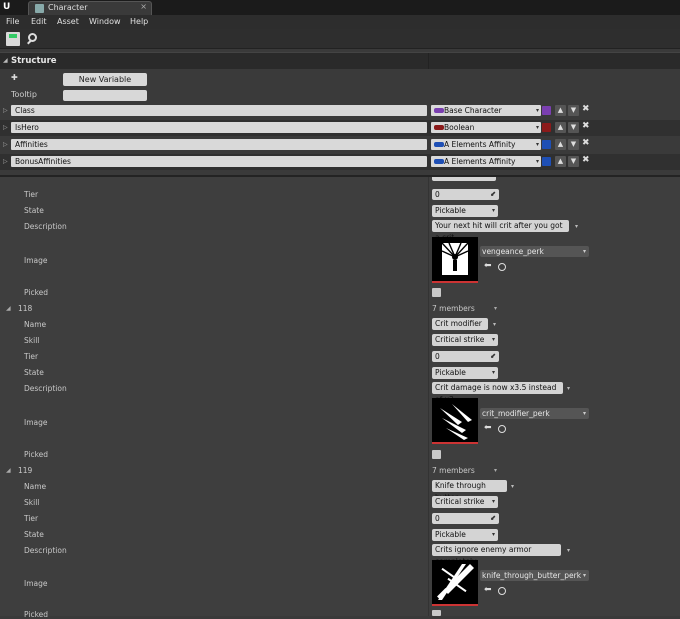 The width and height of the screenshot is (680, 619). What do you see at coordinates (90, 8) in the screenshot?
I see `tab-character: Character ×` at bounding box center [90, 8].